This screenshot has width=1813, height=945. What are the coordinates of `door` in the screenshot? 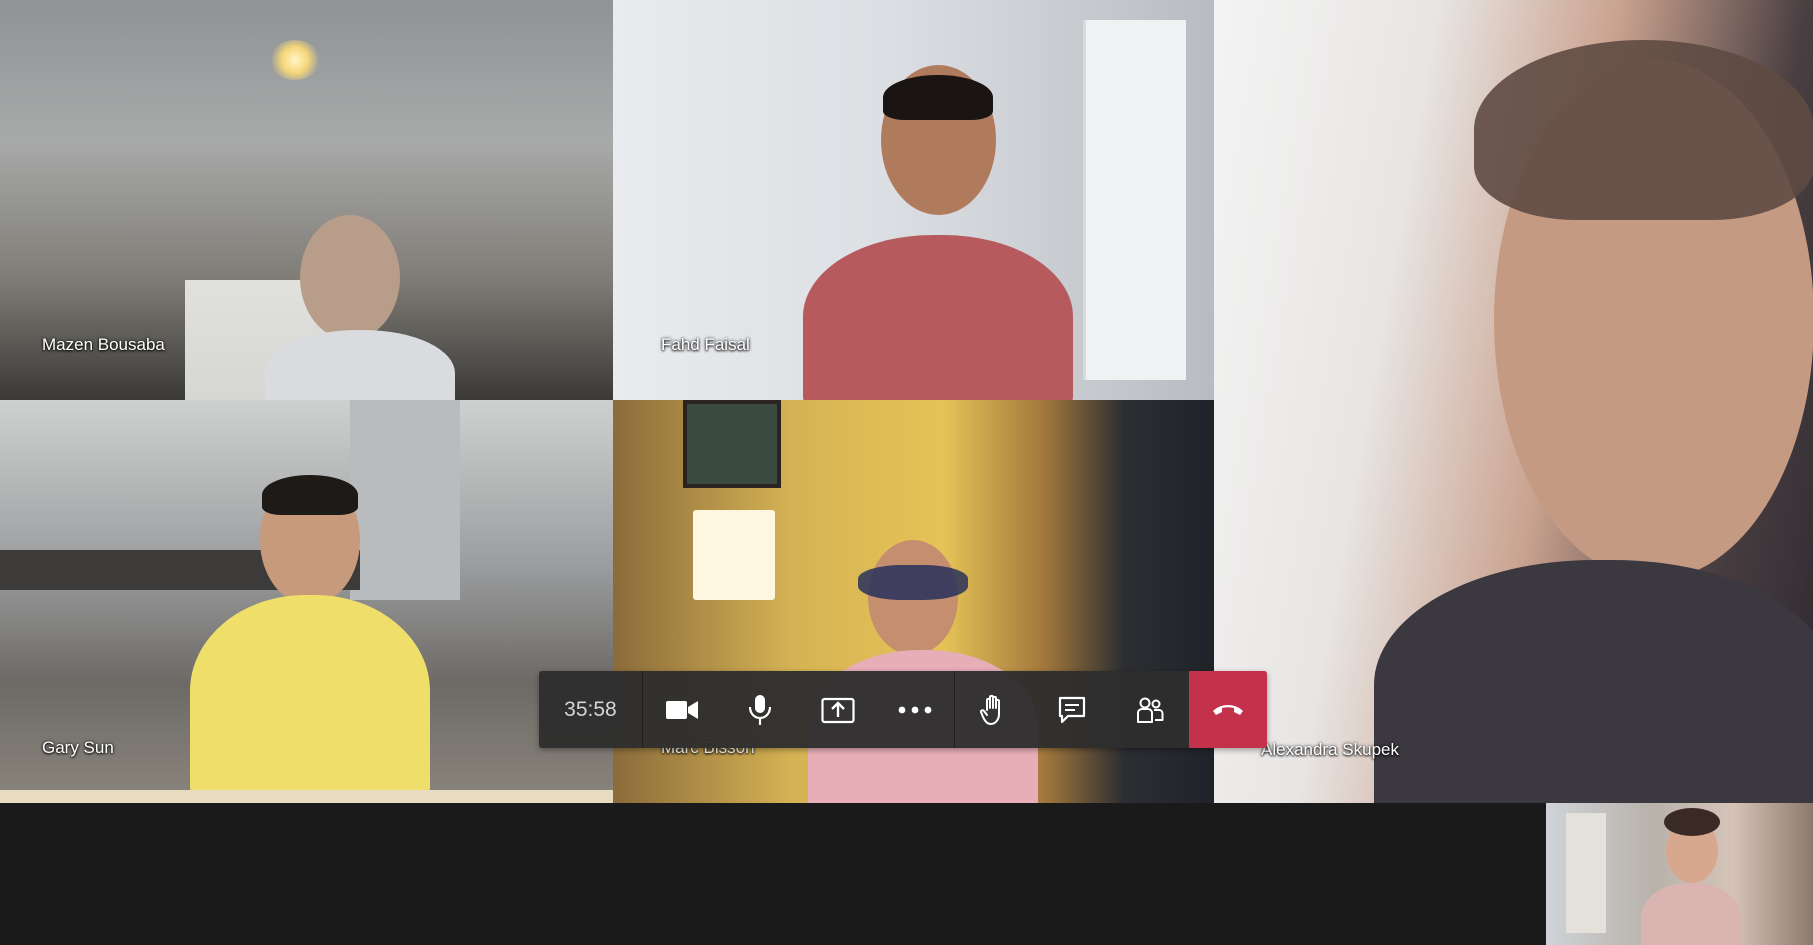 It's located at (1134, 200).